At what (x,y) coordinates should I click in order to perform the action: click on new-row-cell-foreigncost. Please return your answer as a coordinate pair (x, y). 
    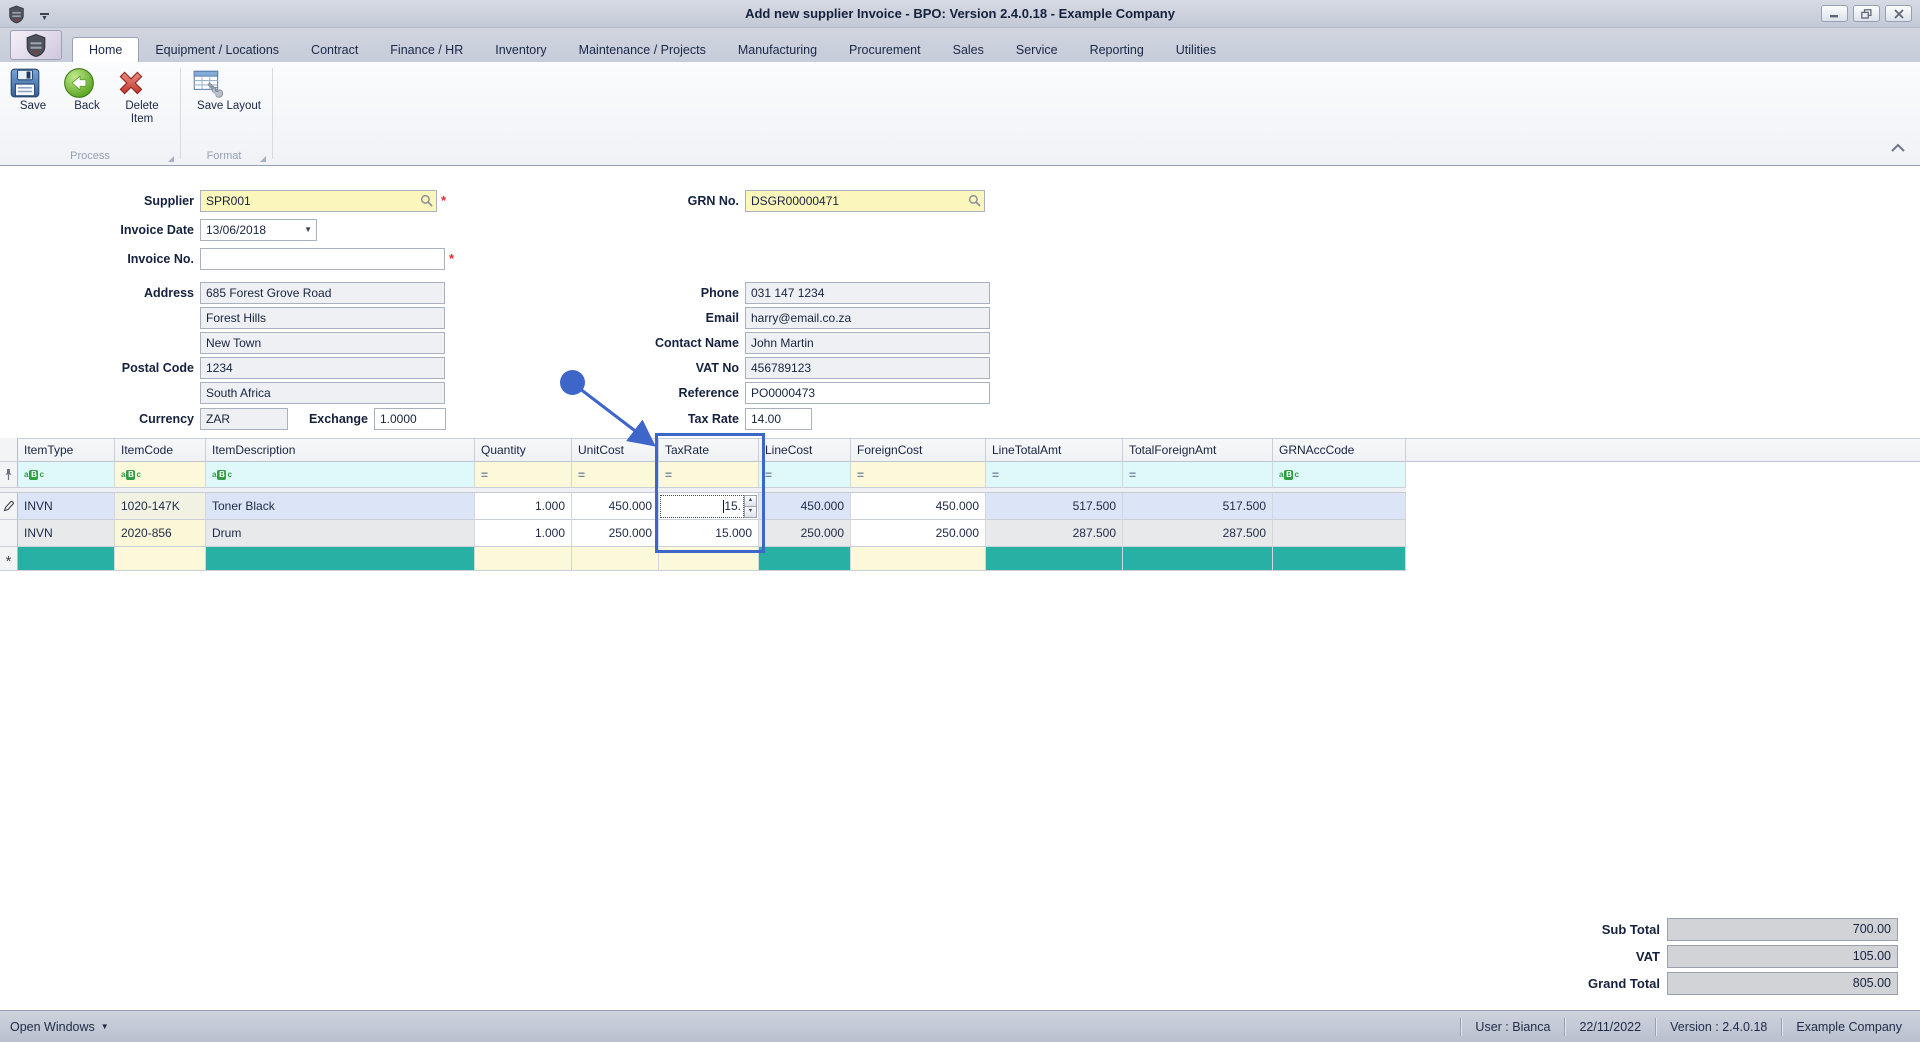
    Looking at the image, I should click on (918, 559).